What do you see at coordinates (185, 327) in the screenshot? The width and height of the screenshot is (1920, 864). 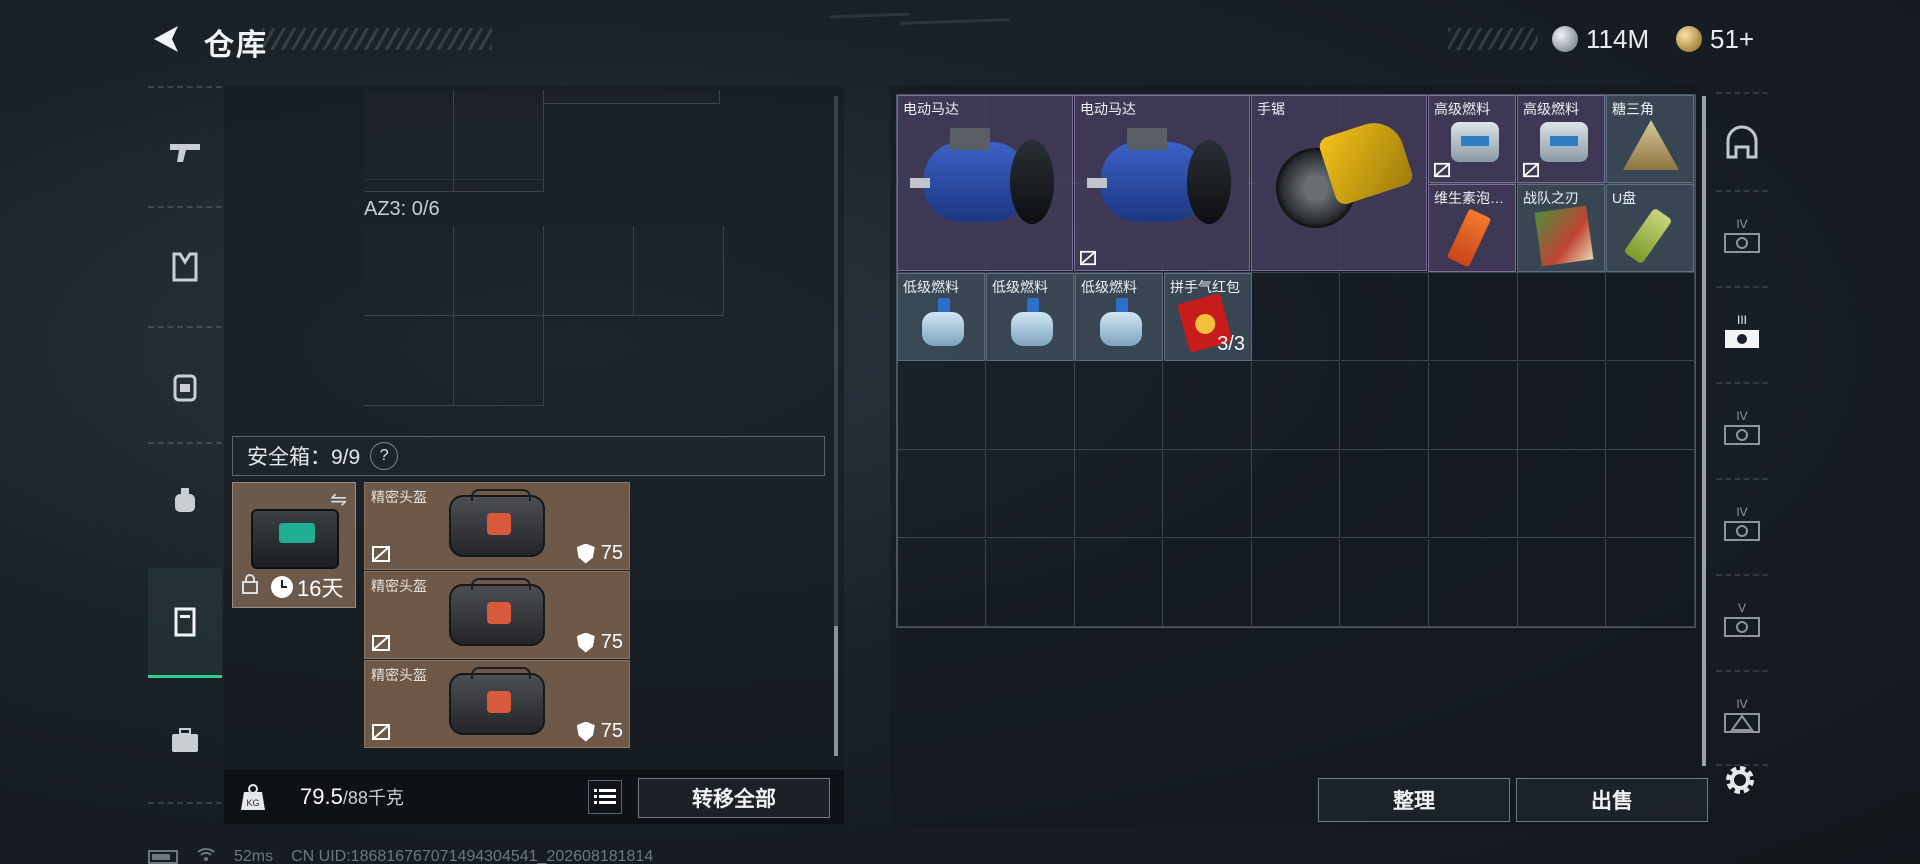 I see `rail-divider` at bounding box center [185, 327].